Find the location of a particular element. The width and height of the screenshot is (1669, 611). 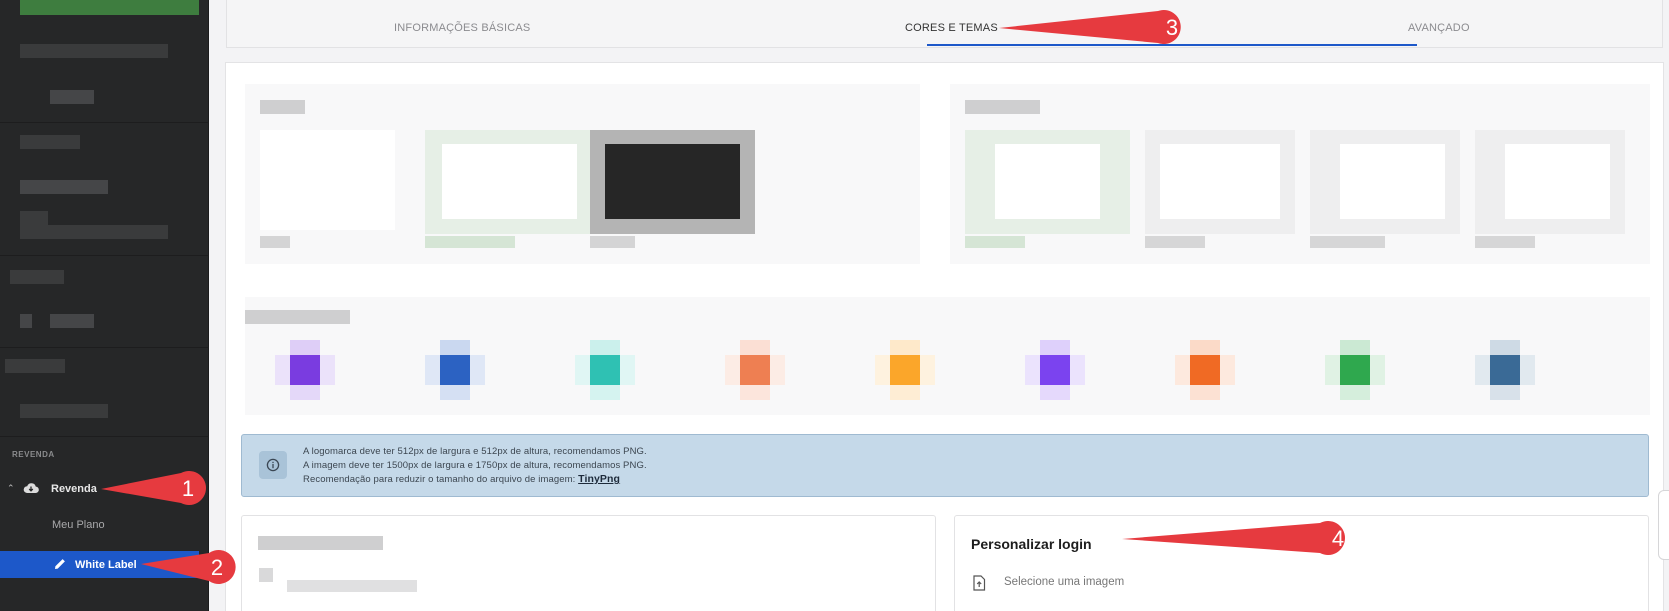

upload-label: Selecione uma imagem is located at coordinates (1064, 582).